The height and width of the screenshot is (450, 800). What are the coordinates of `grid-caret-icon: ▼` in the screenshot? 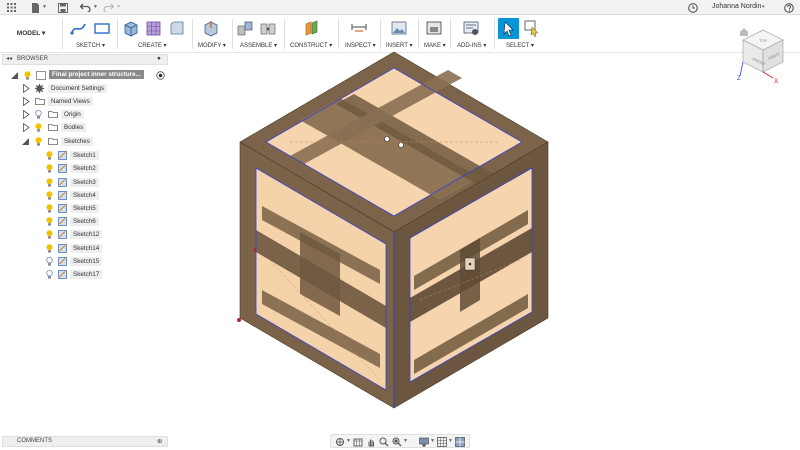 It's located at (450, 441).